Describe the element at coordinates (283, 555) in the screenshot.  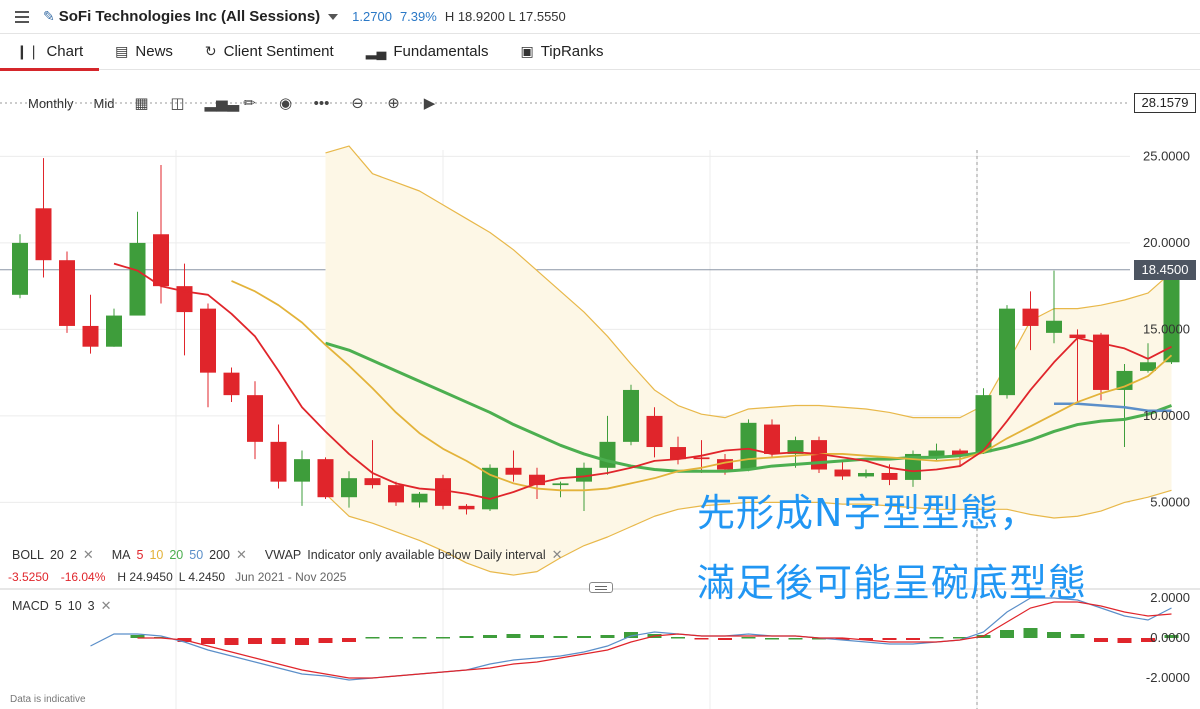
I see `vwap-label: VWAP` at that location.